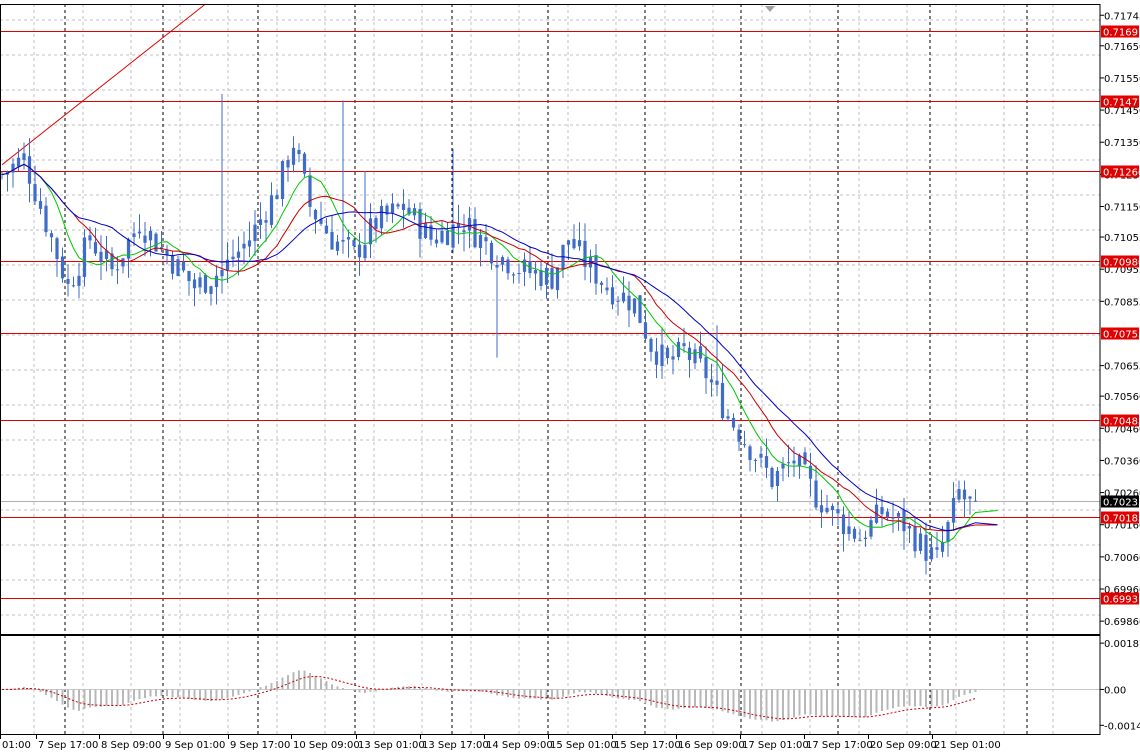 The height and width of the screenshot is (754, 1140). Describe the element at coordinates (967, 745) in the screenshot. I see `time-tick-label: 21 Sep 01:00` at that location.